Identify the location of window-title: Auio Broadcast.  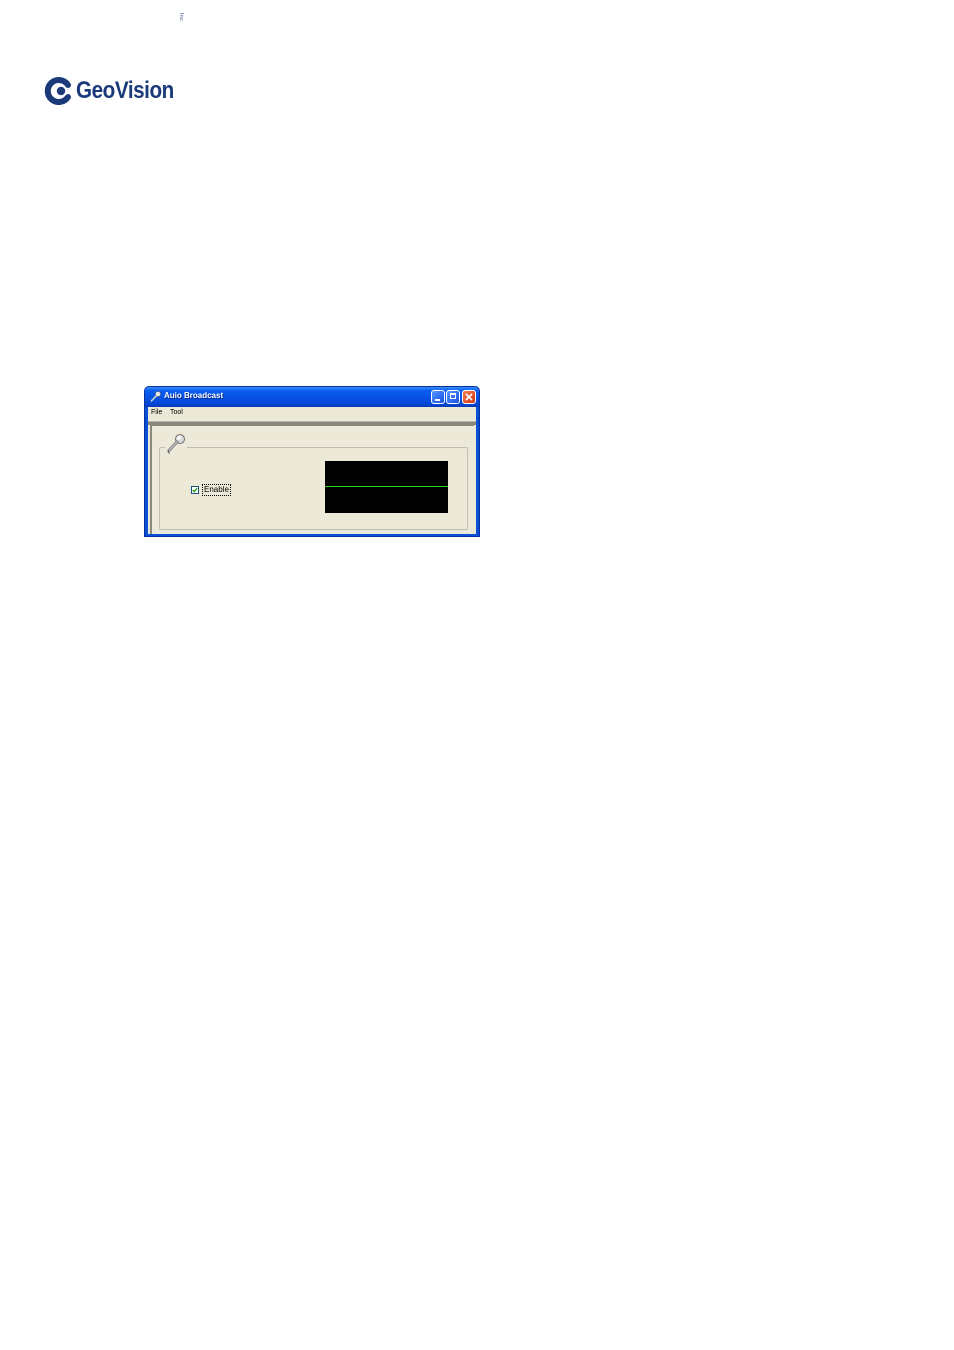
(194, 395).